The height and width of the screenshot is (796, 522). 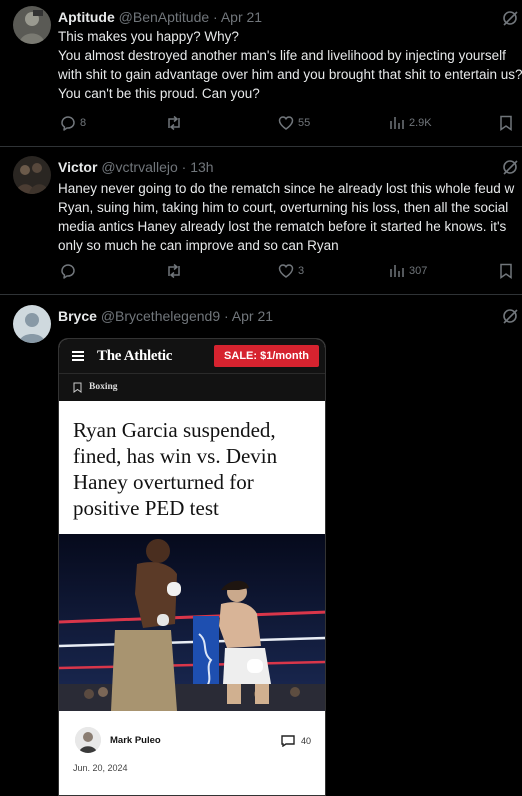 I want to click on views-button: 307, so click(x=408, y=271).